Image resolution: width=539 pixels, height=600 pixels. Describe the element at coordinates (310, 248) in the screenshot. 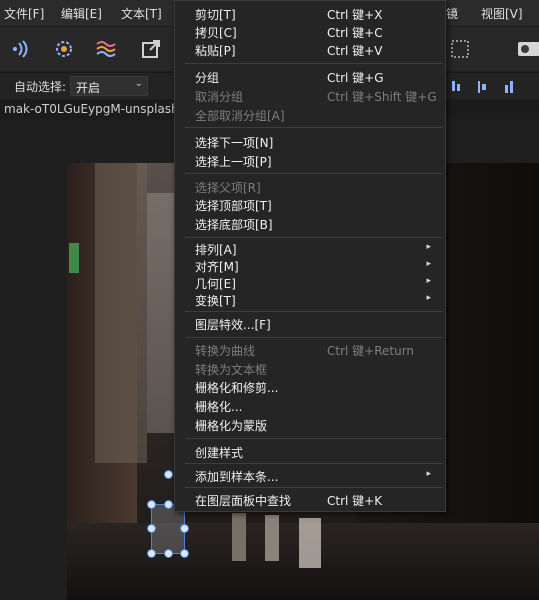

I see `menu-item-arrange: 排列[A] ▸` at that location.